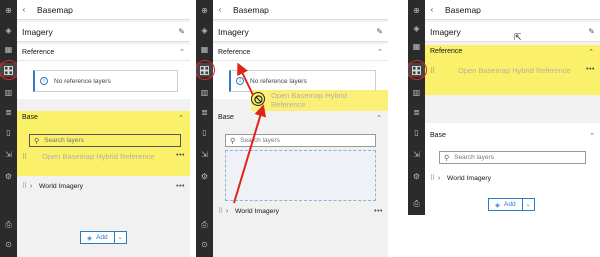 The height and width of the screenshot is (257, 600). Describe the element at coordinates (300, 175) in the screenshot. I see `drop-zone` at that location.